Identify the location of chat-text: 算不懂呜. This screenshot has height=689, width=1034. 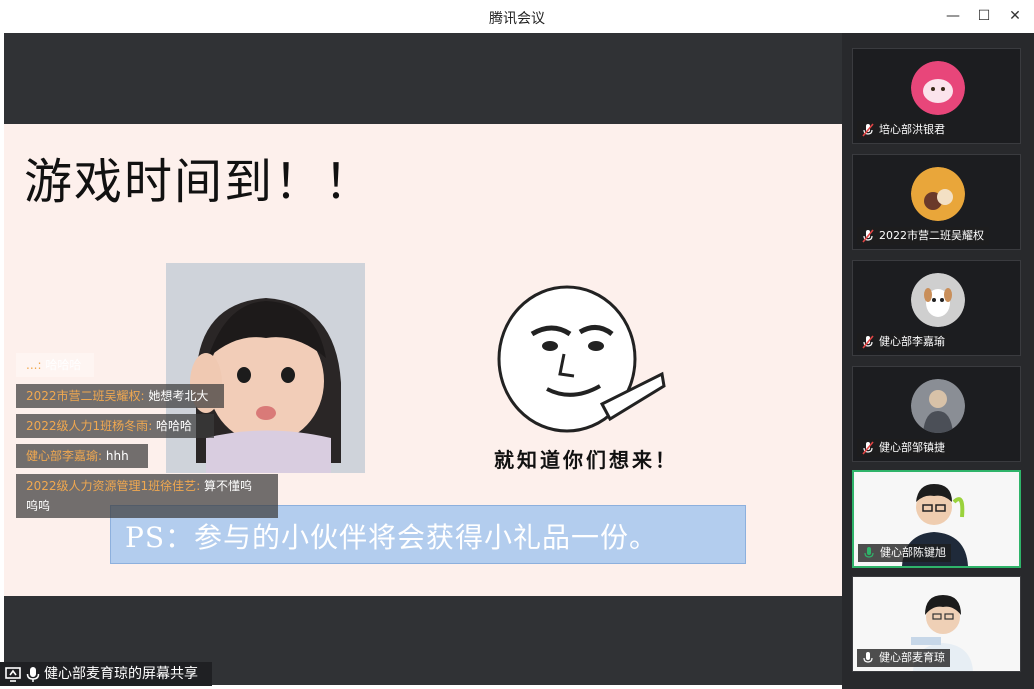
(226, 486).